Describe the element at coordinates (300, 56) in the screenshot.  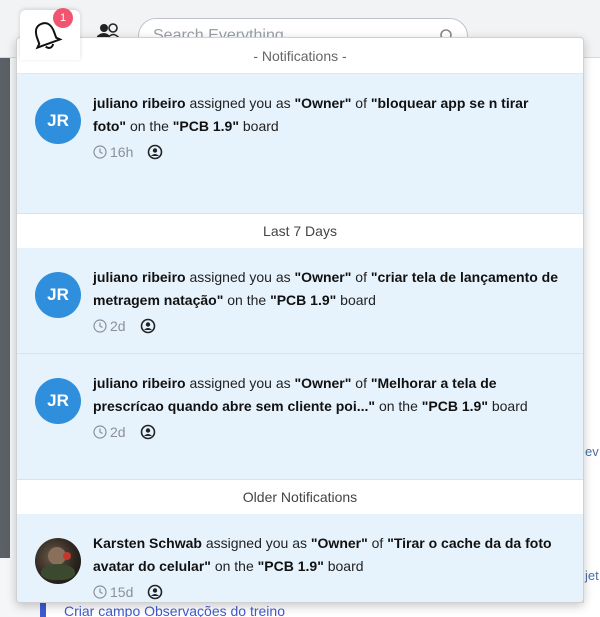
I see `dropdown-title: - Notifications -` at that location.